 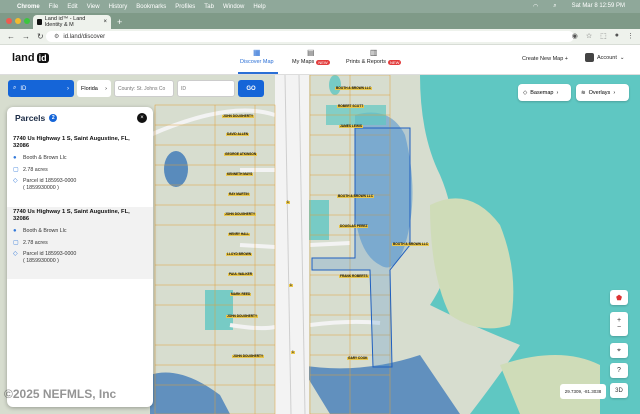 I want to click on reload-icon: ↻, so click(x=40, y=36).